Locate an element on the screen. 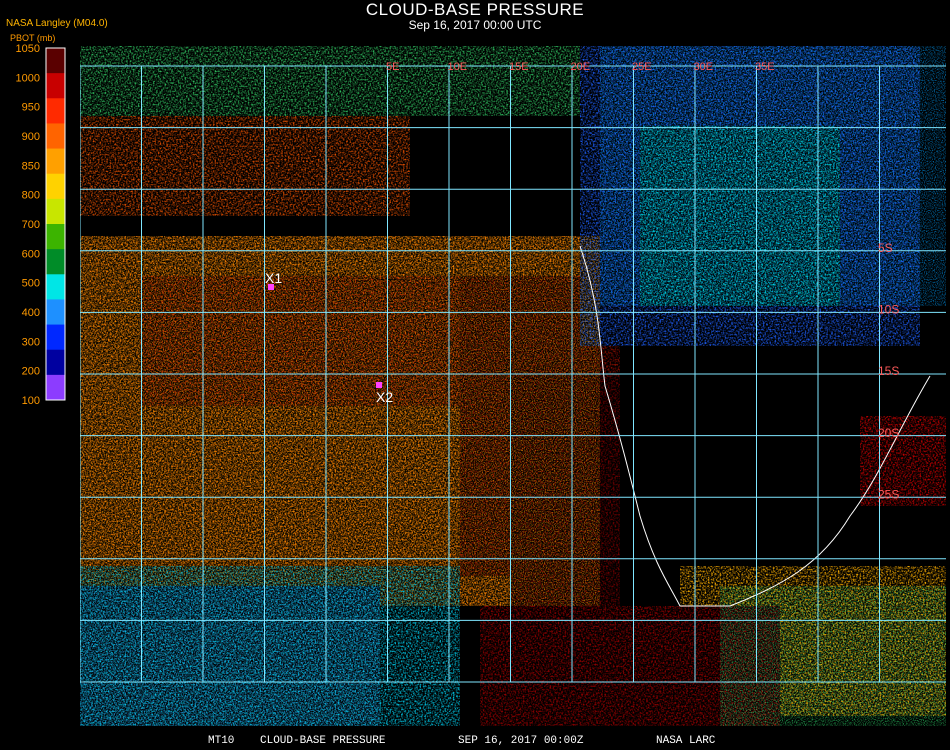 This screenshot has width=950, height=750. longitude-label: 5E is located at coordinates (392, 67).